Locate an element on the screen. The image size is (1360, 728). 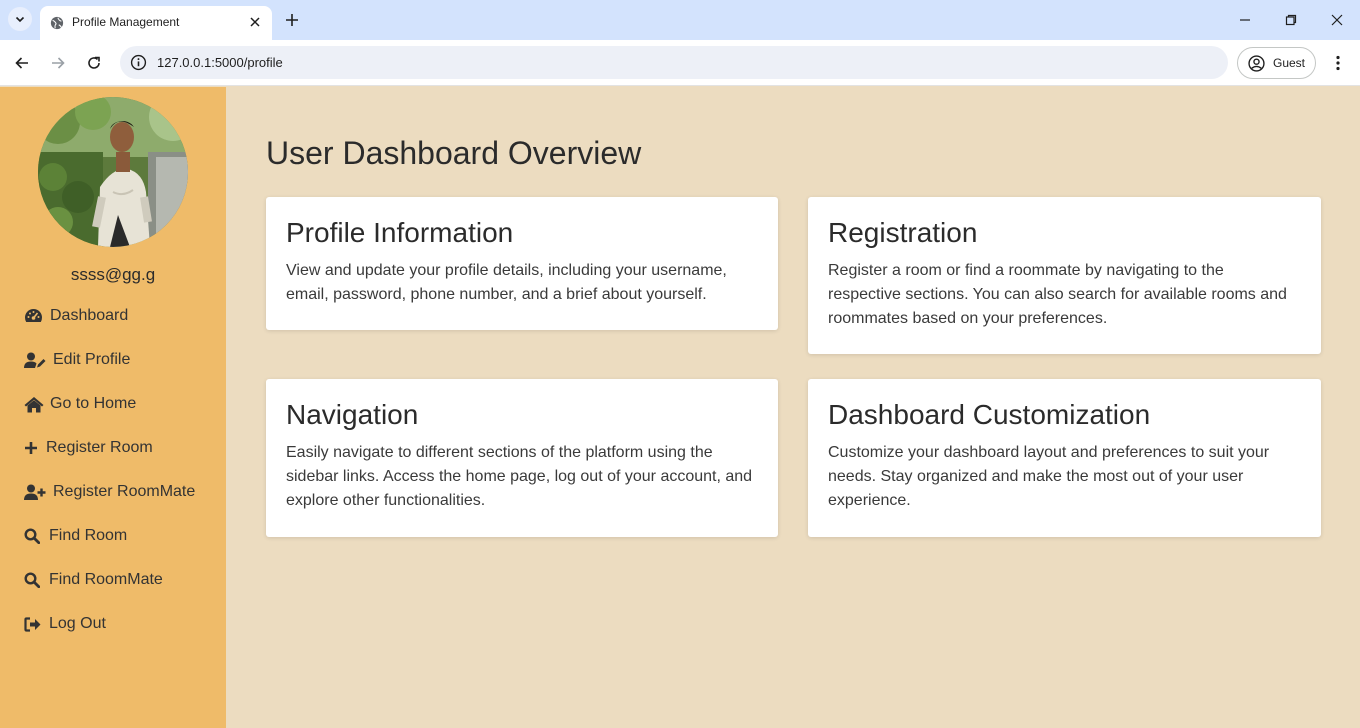
url-text: 127.0.0.1:5000/profile is located at coordinates (220, 62).